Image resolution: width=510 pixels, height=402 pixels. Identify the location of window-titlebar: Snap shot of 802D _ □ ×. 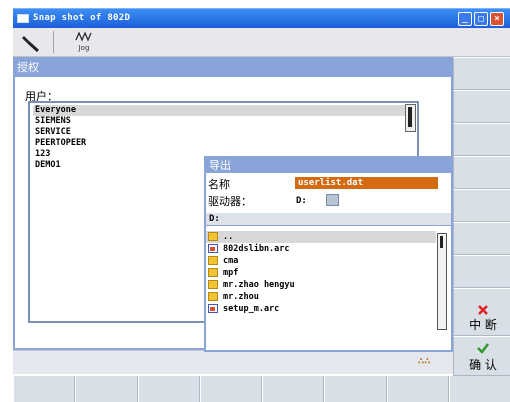
(261, 18).